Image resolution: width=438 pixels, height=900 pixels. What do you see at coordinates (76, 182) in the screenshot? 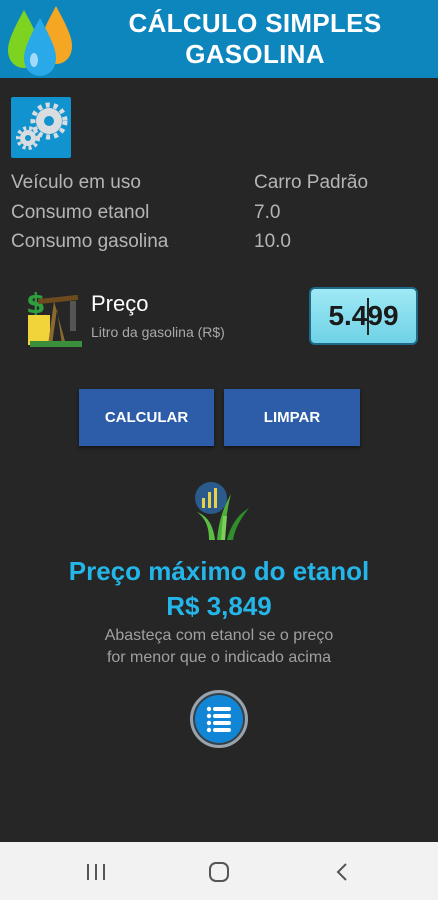
I see `vehicle-label: Veículo em uso` at bounding box center [76, 182].